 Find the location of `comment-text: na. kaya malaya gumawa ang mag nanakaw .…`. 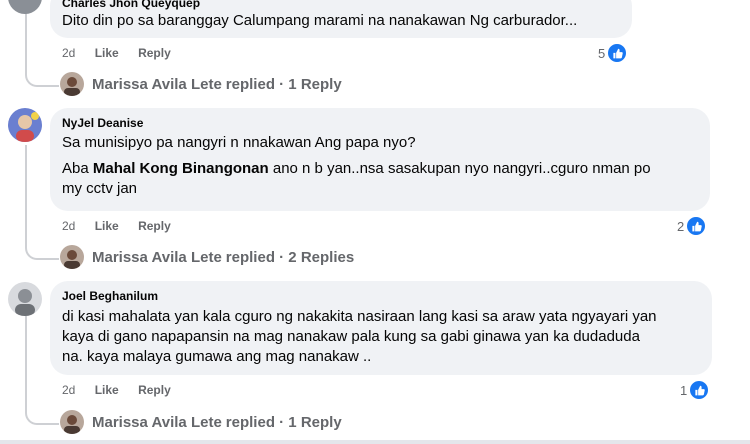

comment-text: na. kaya malaya gumawa ang mag nanakaw .… is located at coordinates (217, 356).